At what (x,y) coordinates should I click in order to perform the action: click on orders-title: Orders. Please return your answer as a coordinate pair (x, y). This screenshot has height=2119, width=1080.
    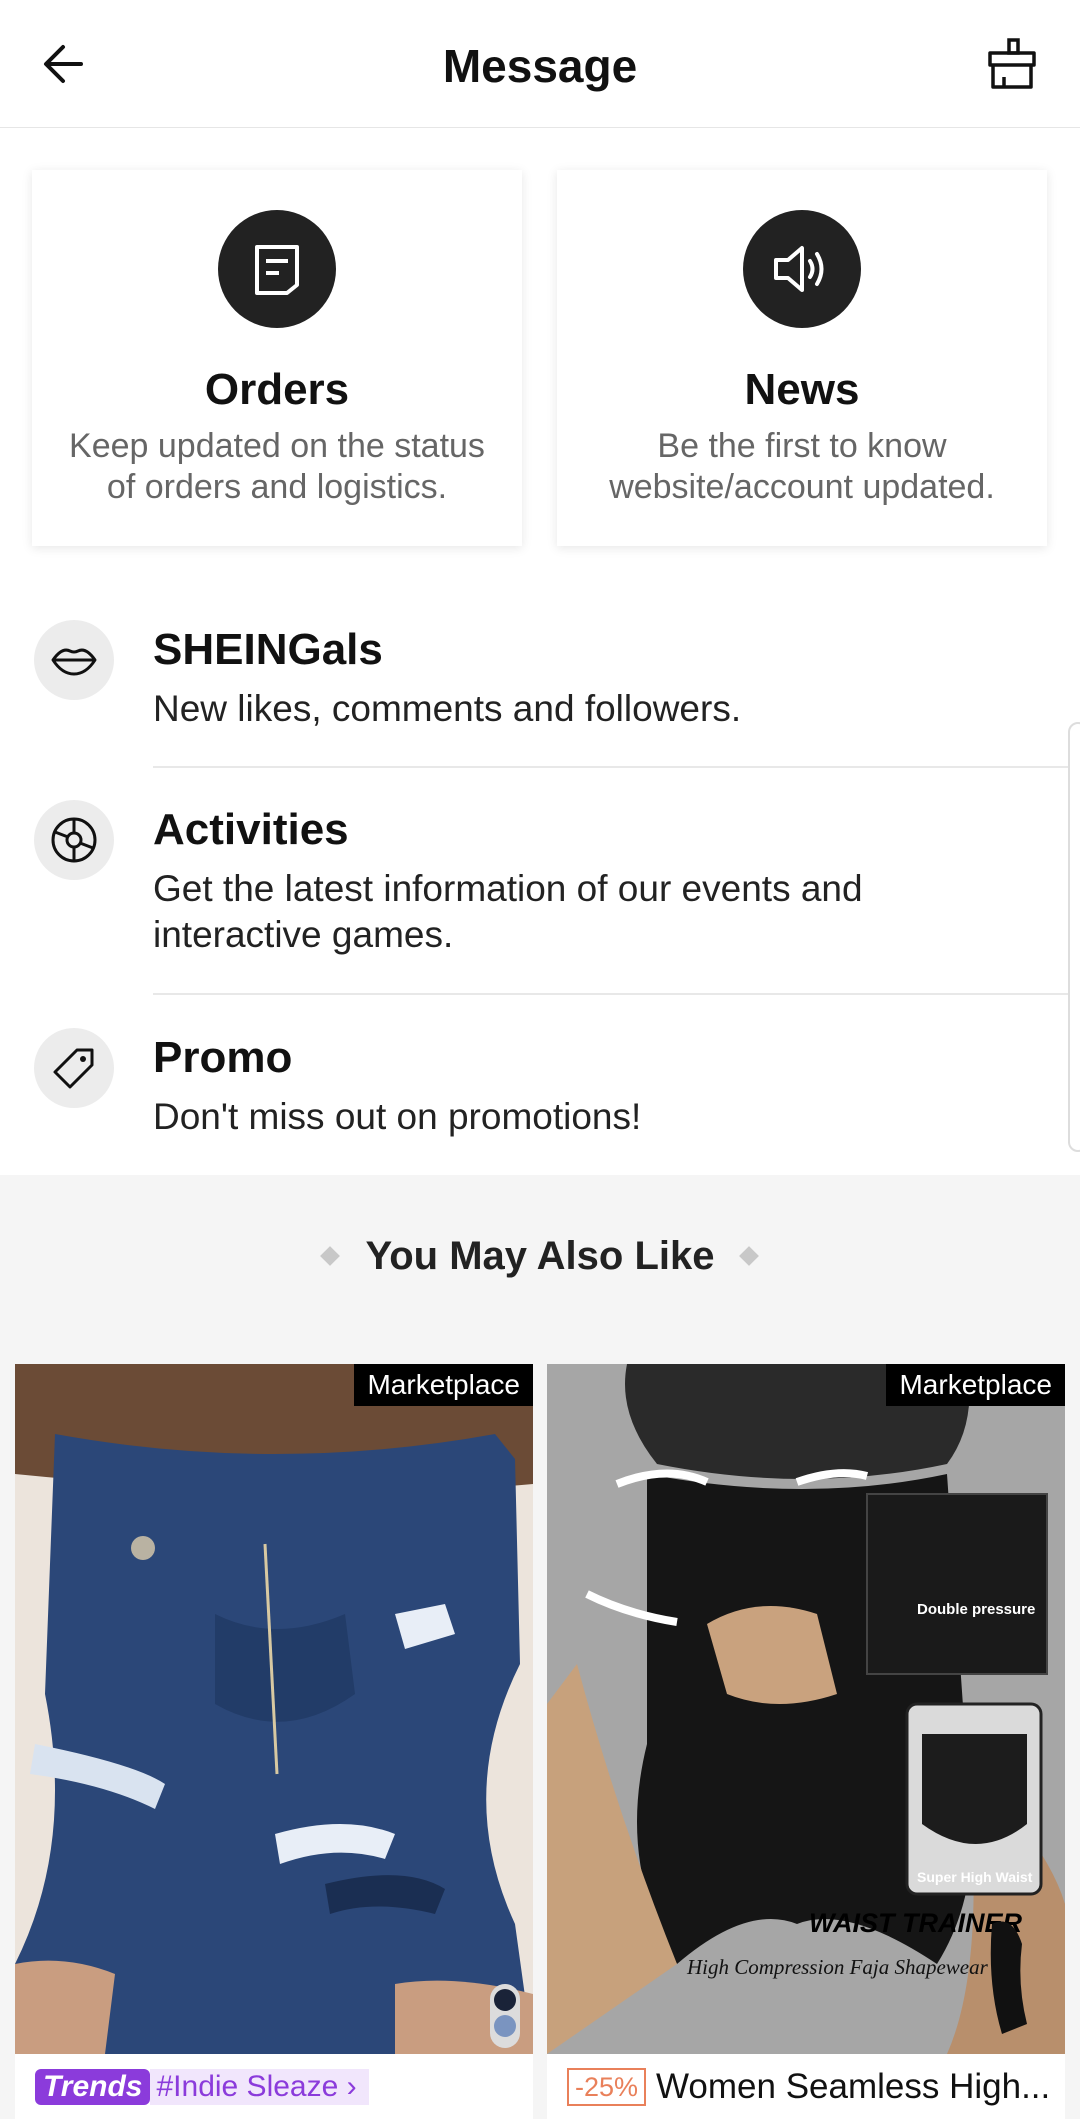
    Looking at the image, I should click on (277, 389).